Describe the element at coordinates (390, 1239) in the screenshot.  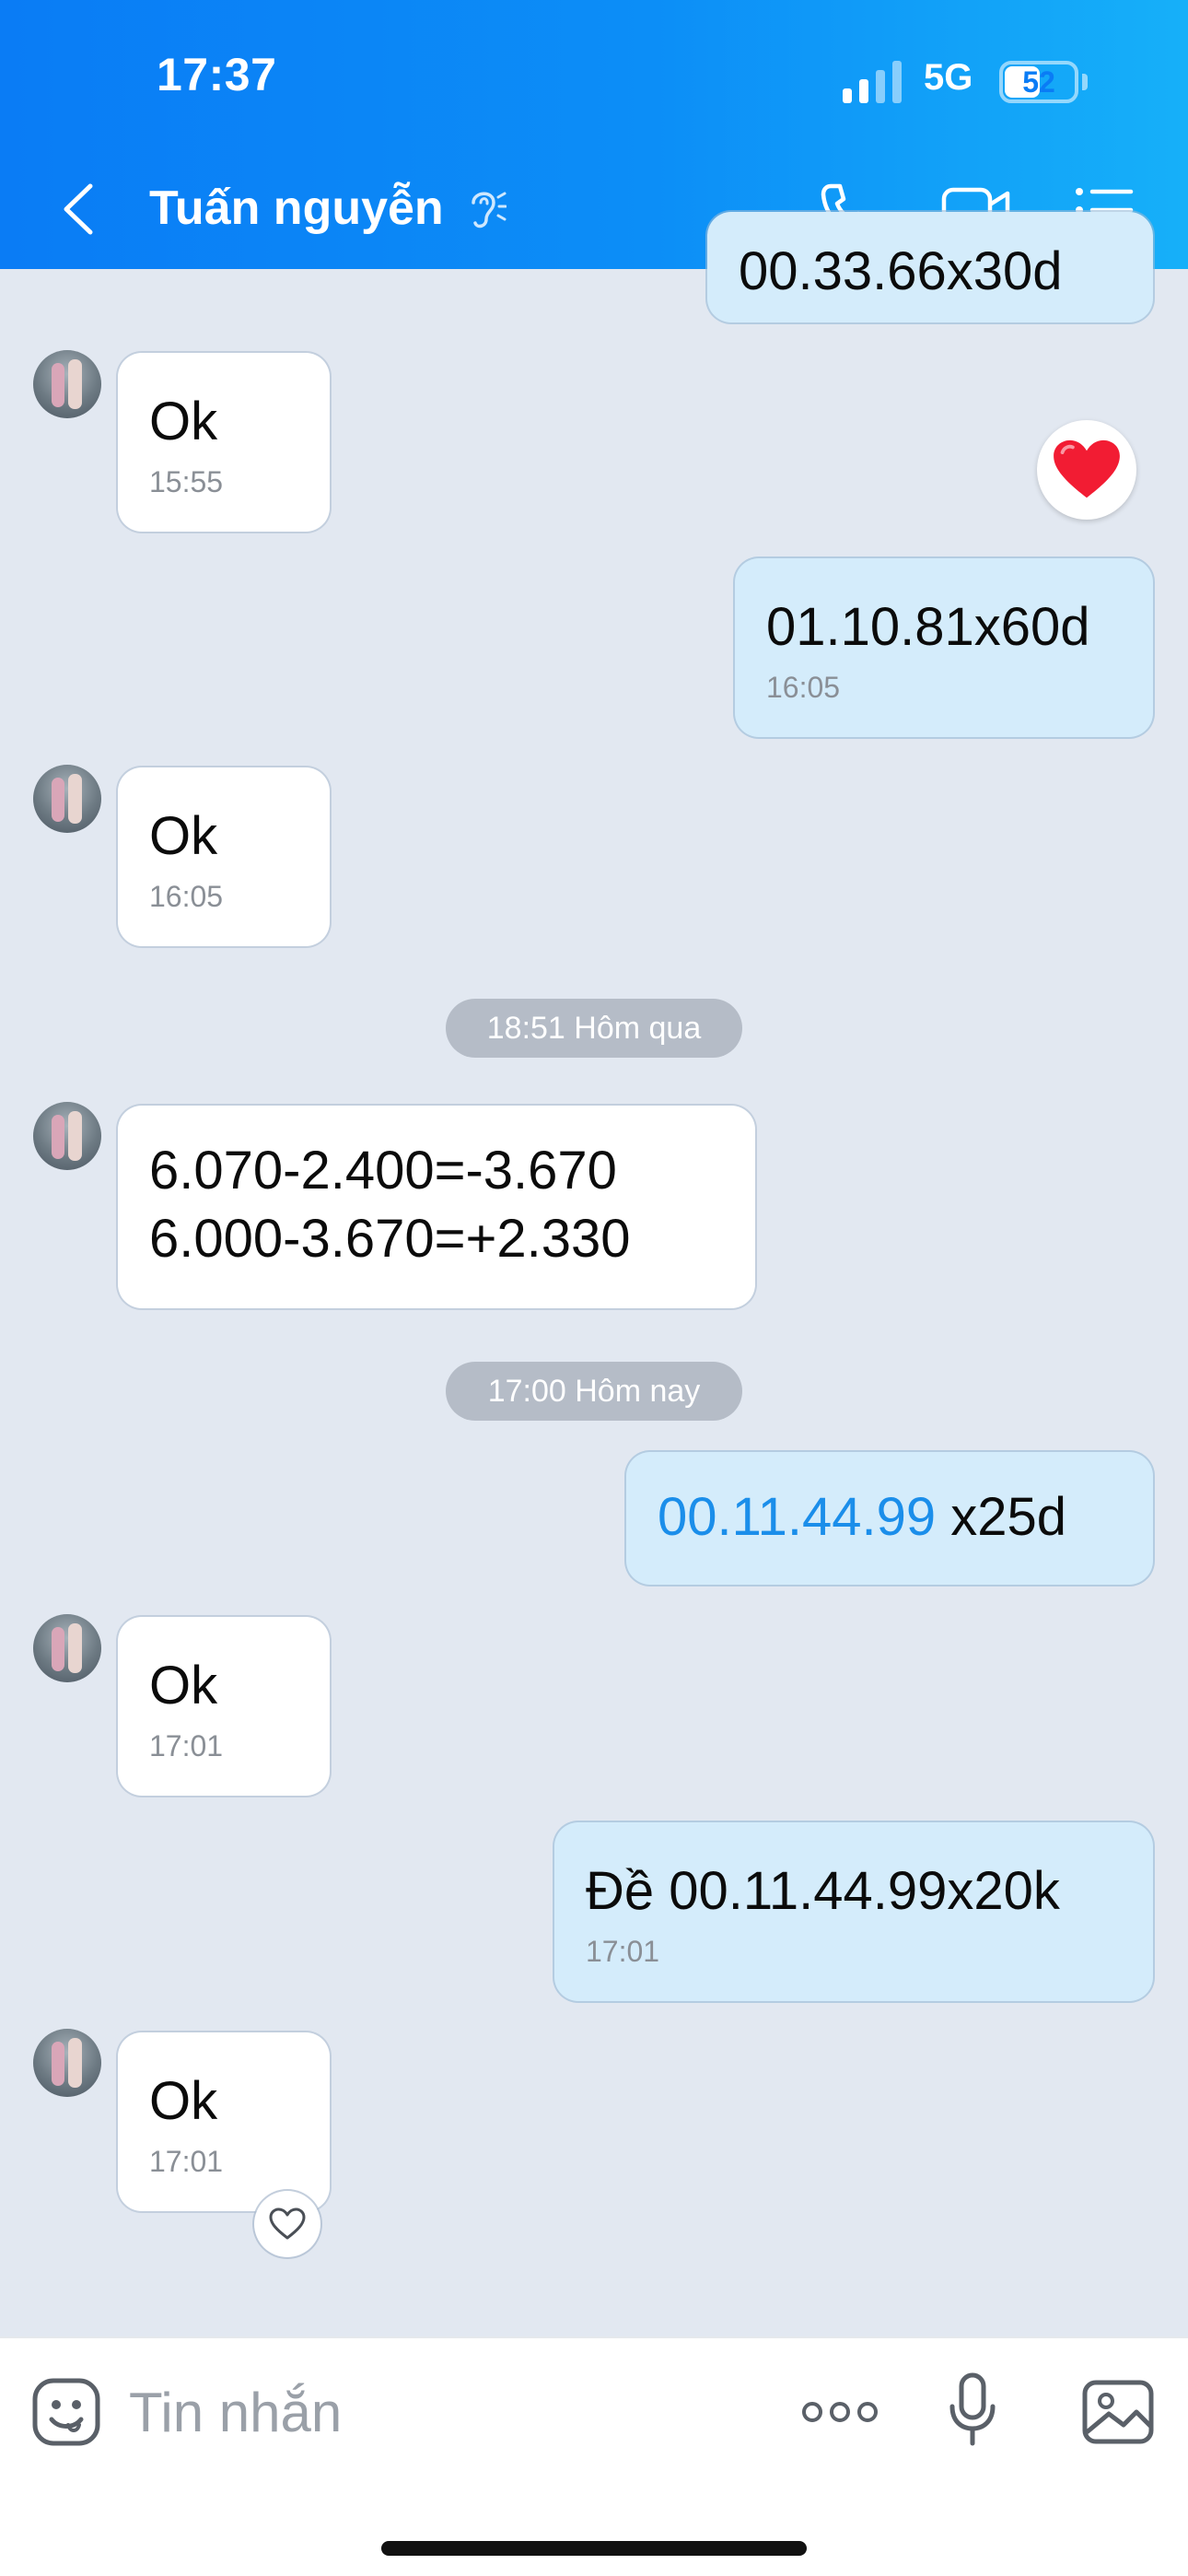
I see `message-text-line: 6.000-3.670=+2.330` at that location.